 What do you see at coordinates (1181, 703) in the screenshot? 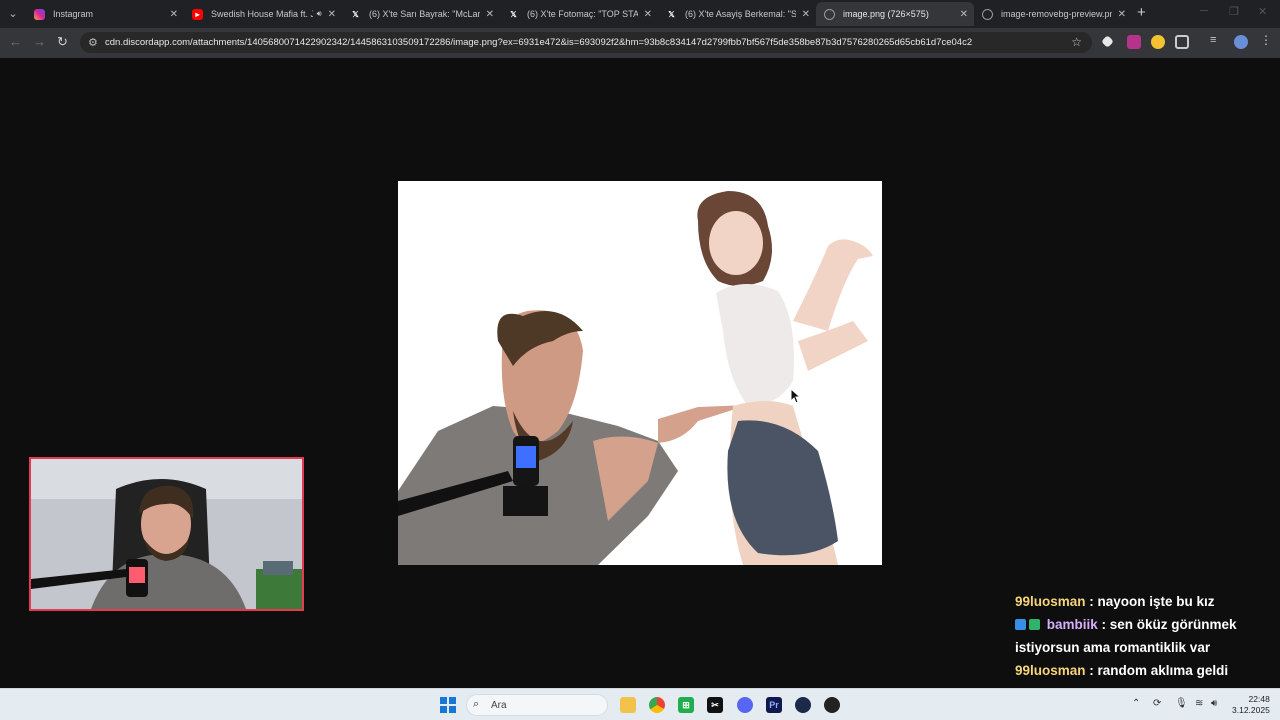
I see `microphone-icon: 🎙︎` at bounding box center [1181, 703].